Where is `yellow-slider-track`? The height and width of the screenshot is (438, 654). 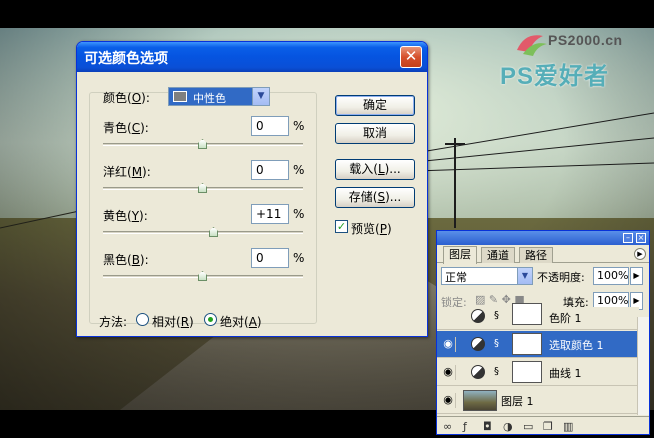 yellow-slider-track is located at coordinates (203, 232).